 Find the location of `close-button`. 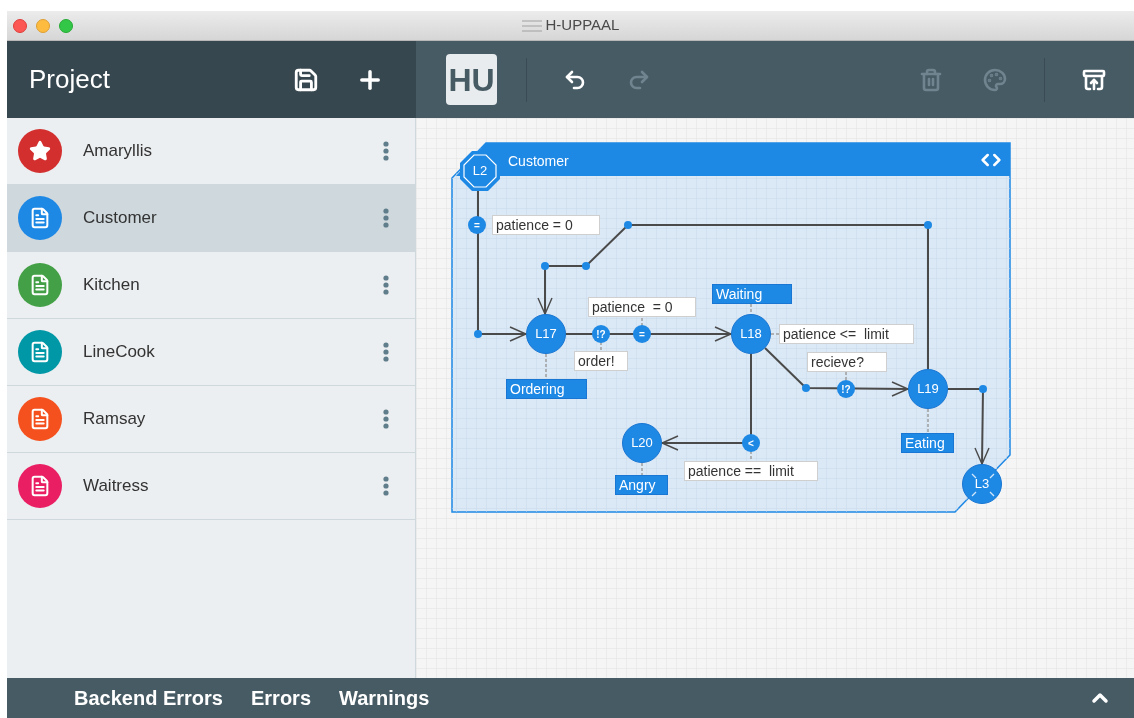

close-button is located at coordinates (20, 25).